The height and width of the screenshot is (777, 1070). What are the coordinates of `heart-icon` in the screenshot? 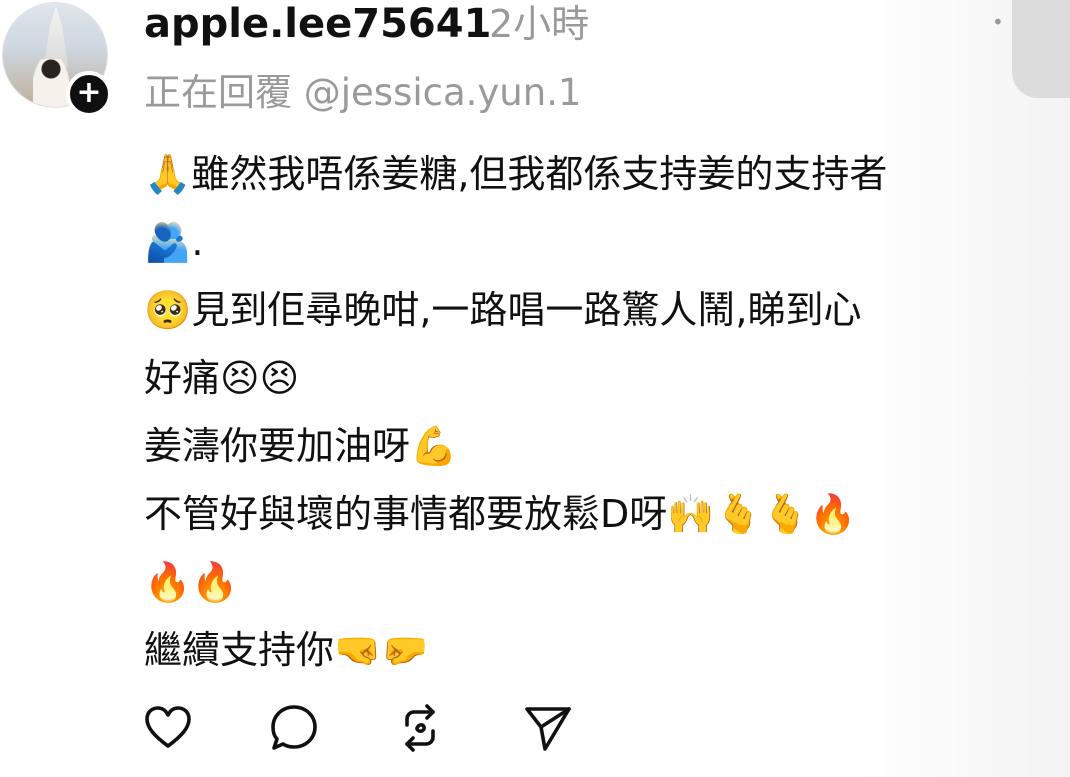 It's located at (168, 728).